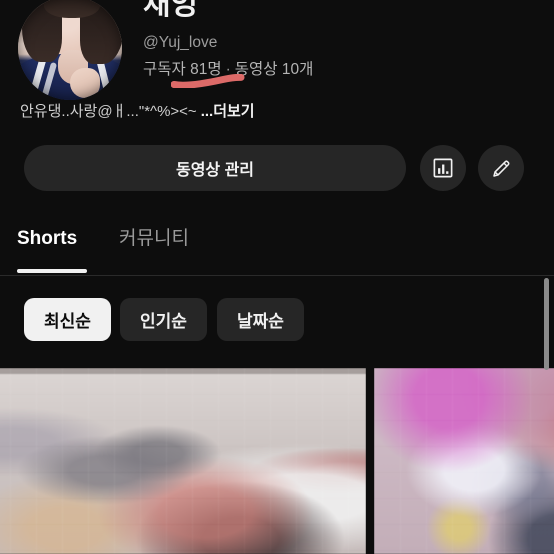  Describe the element at coordinates (274, 69) in the screenshot. I see `video-count: 동영상 10개` at that location.